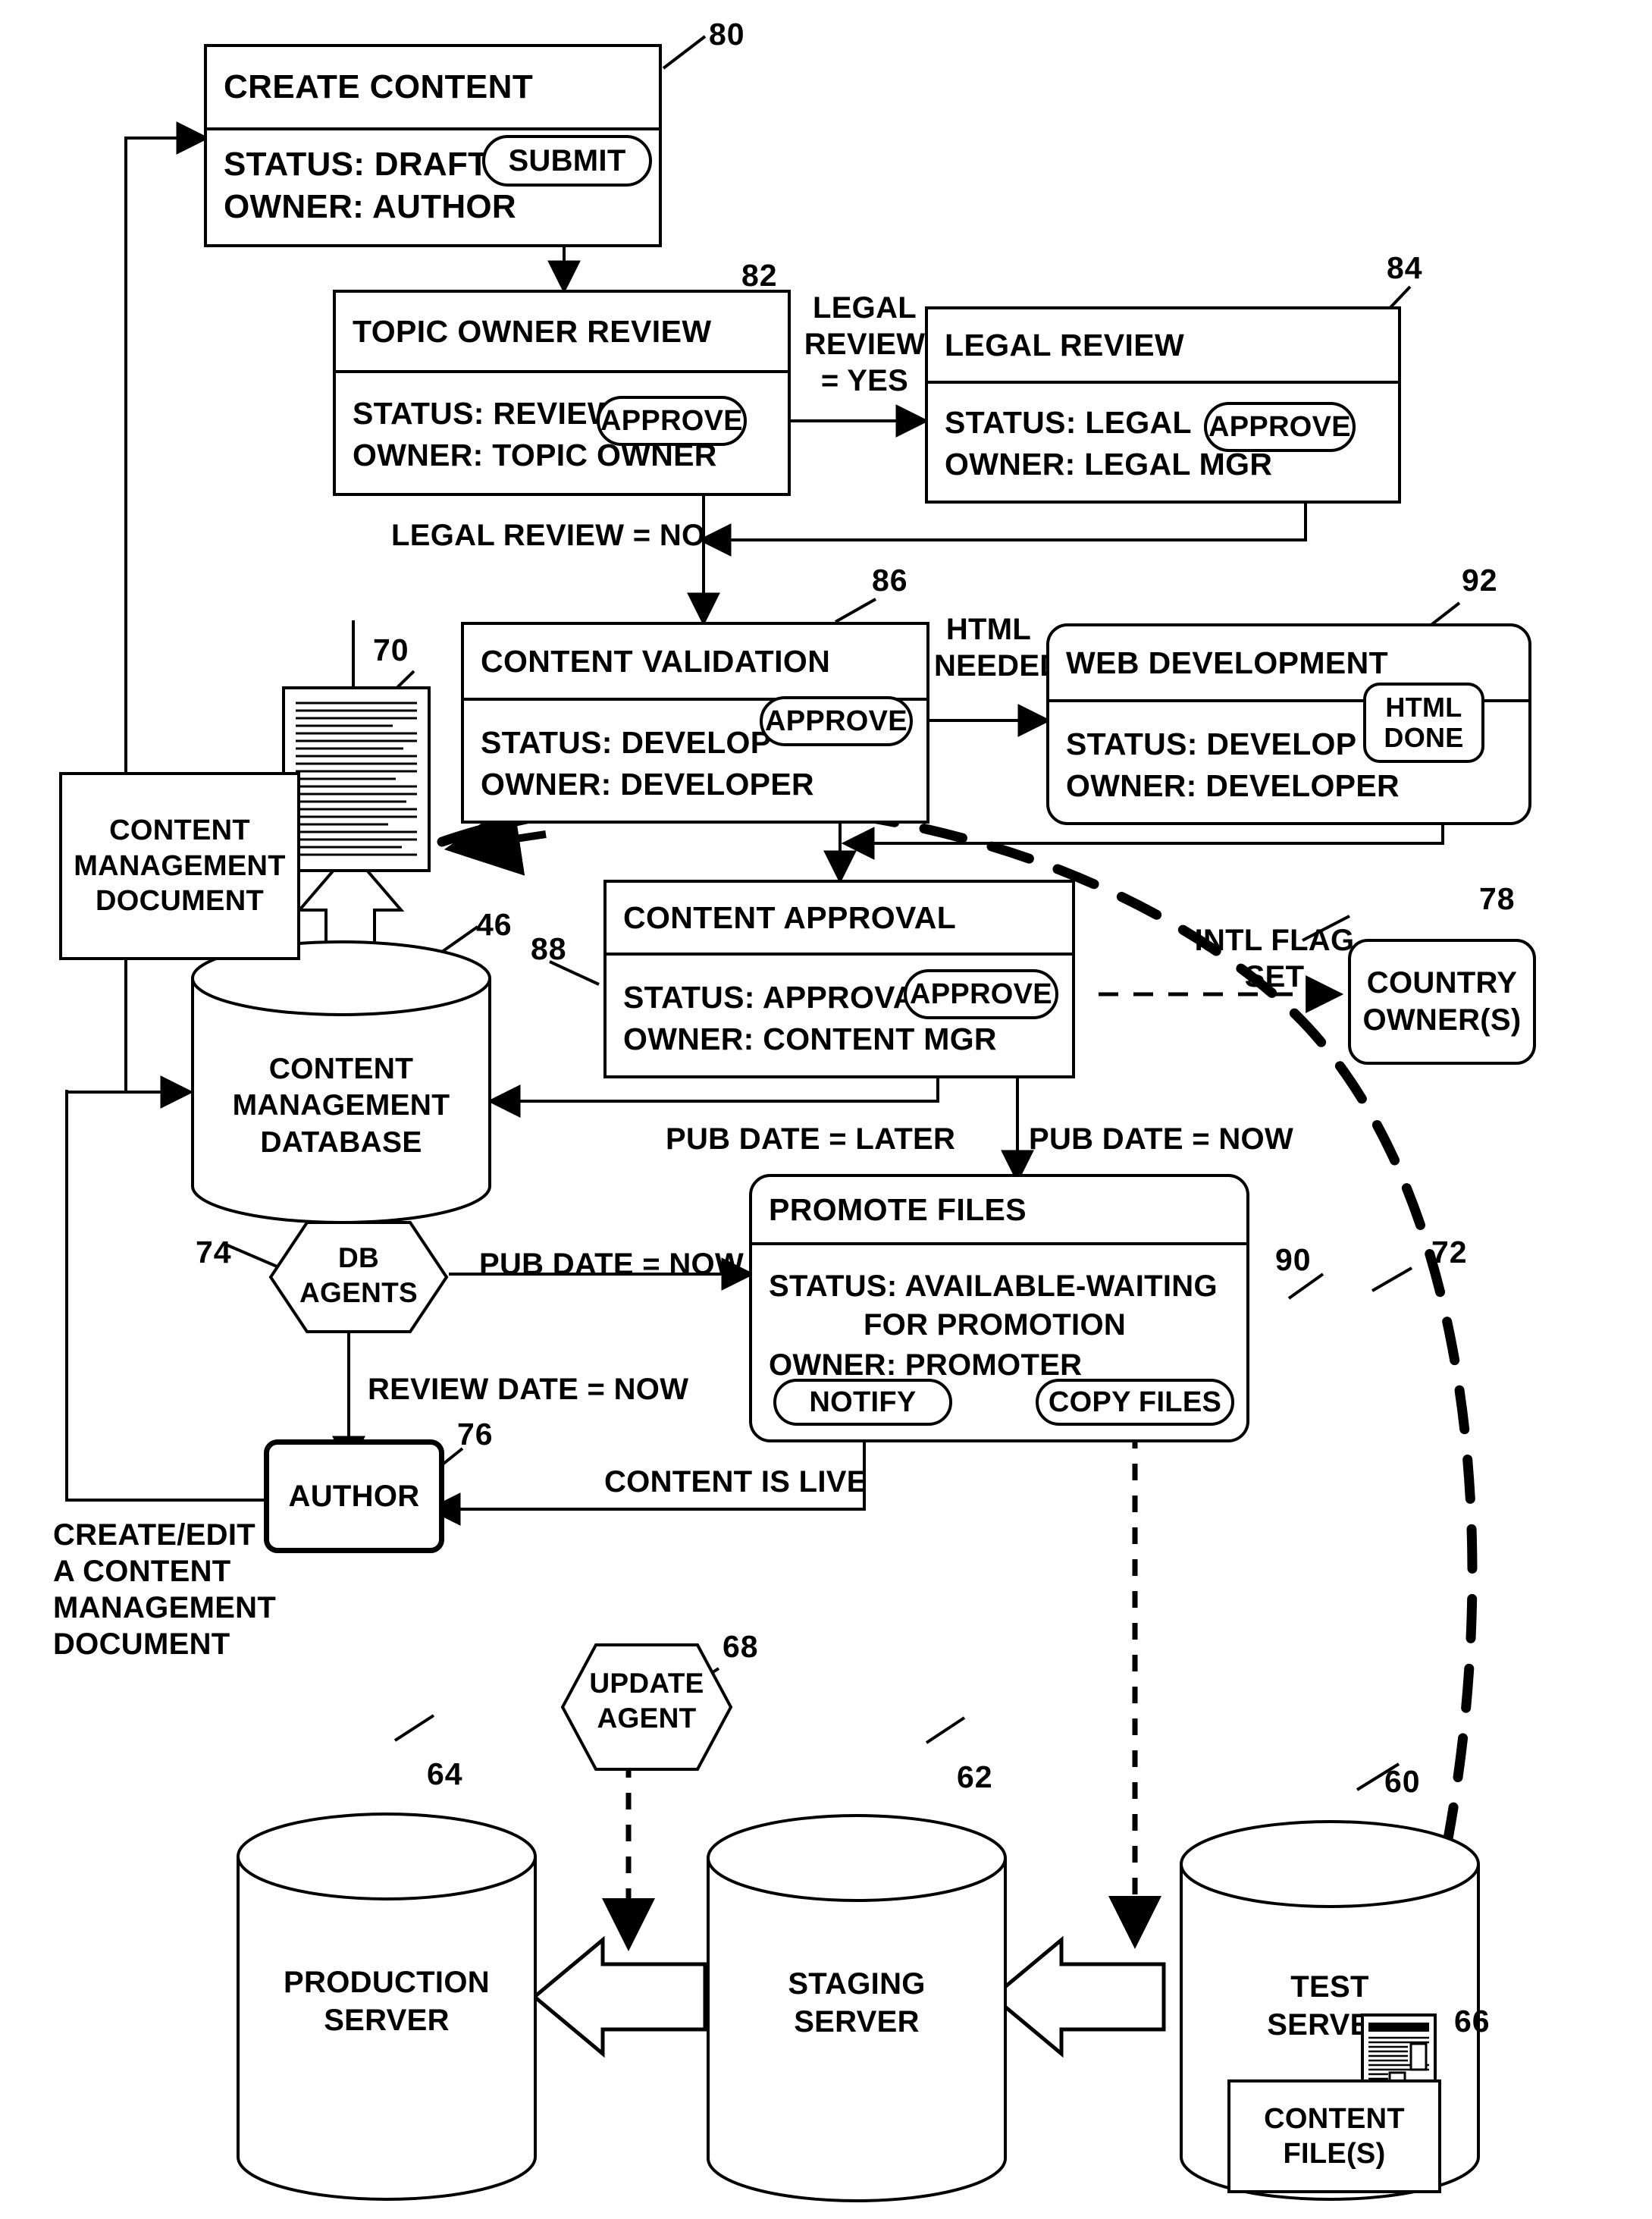  I want to click on content-files-line1: CONTENT, so click(1334, 2118).